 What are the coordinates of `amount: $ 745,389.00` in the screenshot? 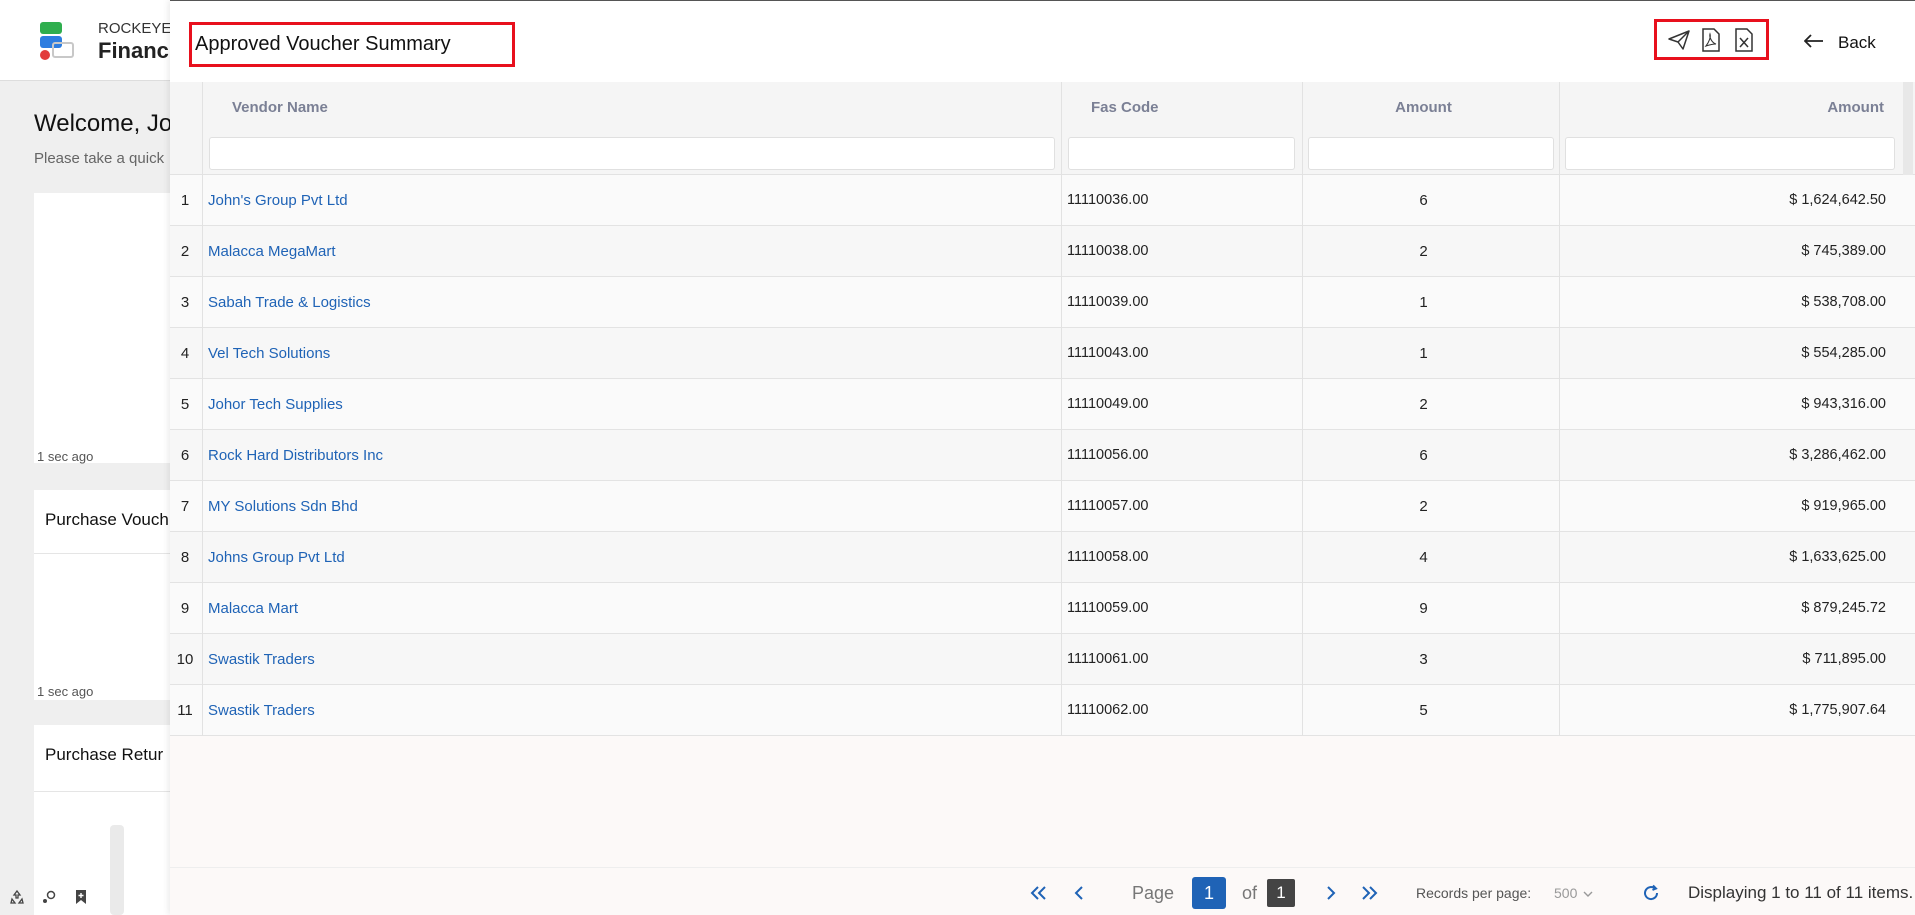 It's located at (1843, 251).